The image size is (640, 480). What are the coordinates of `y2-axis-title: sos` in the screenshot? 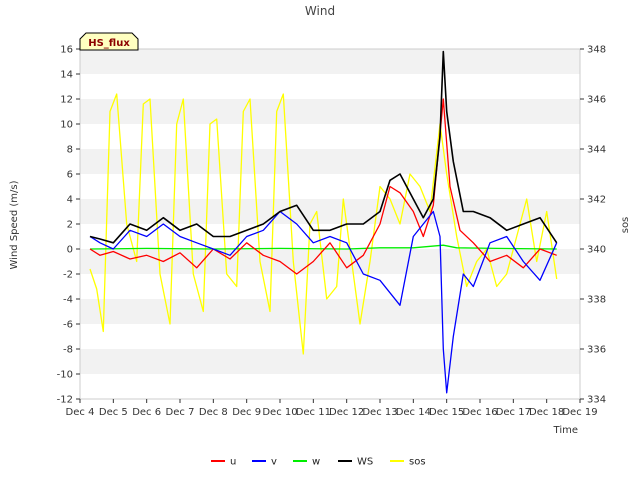 It's located at (625, 225).